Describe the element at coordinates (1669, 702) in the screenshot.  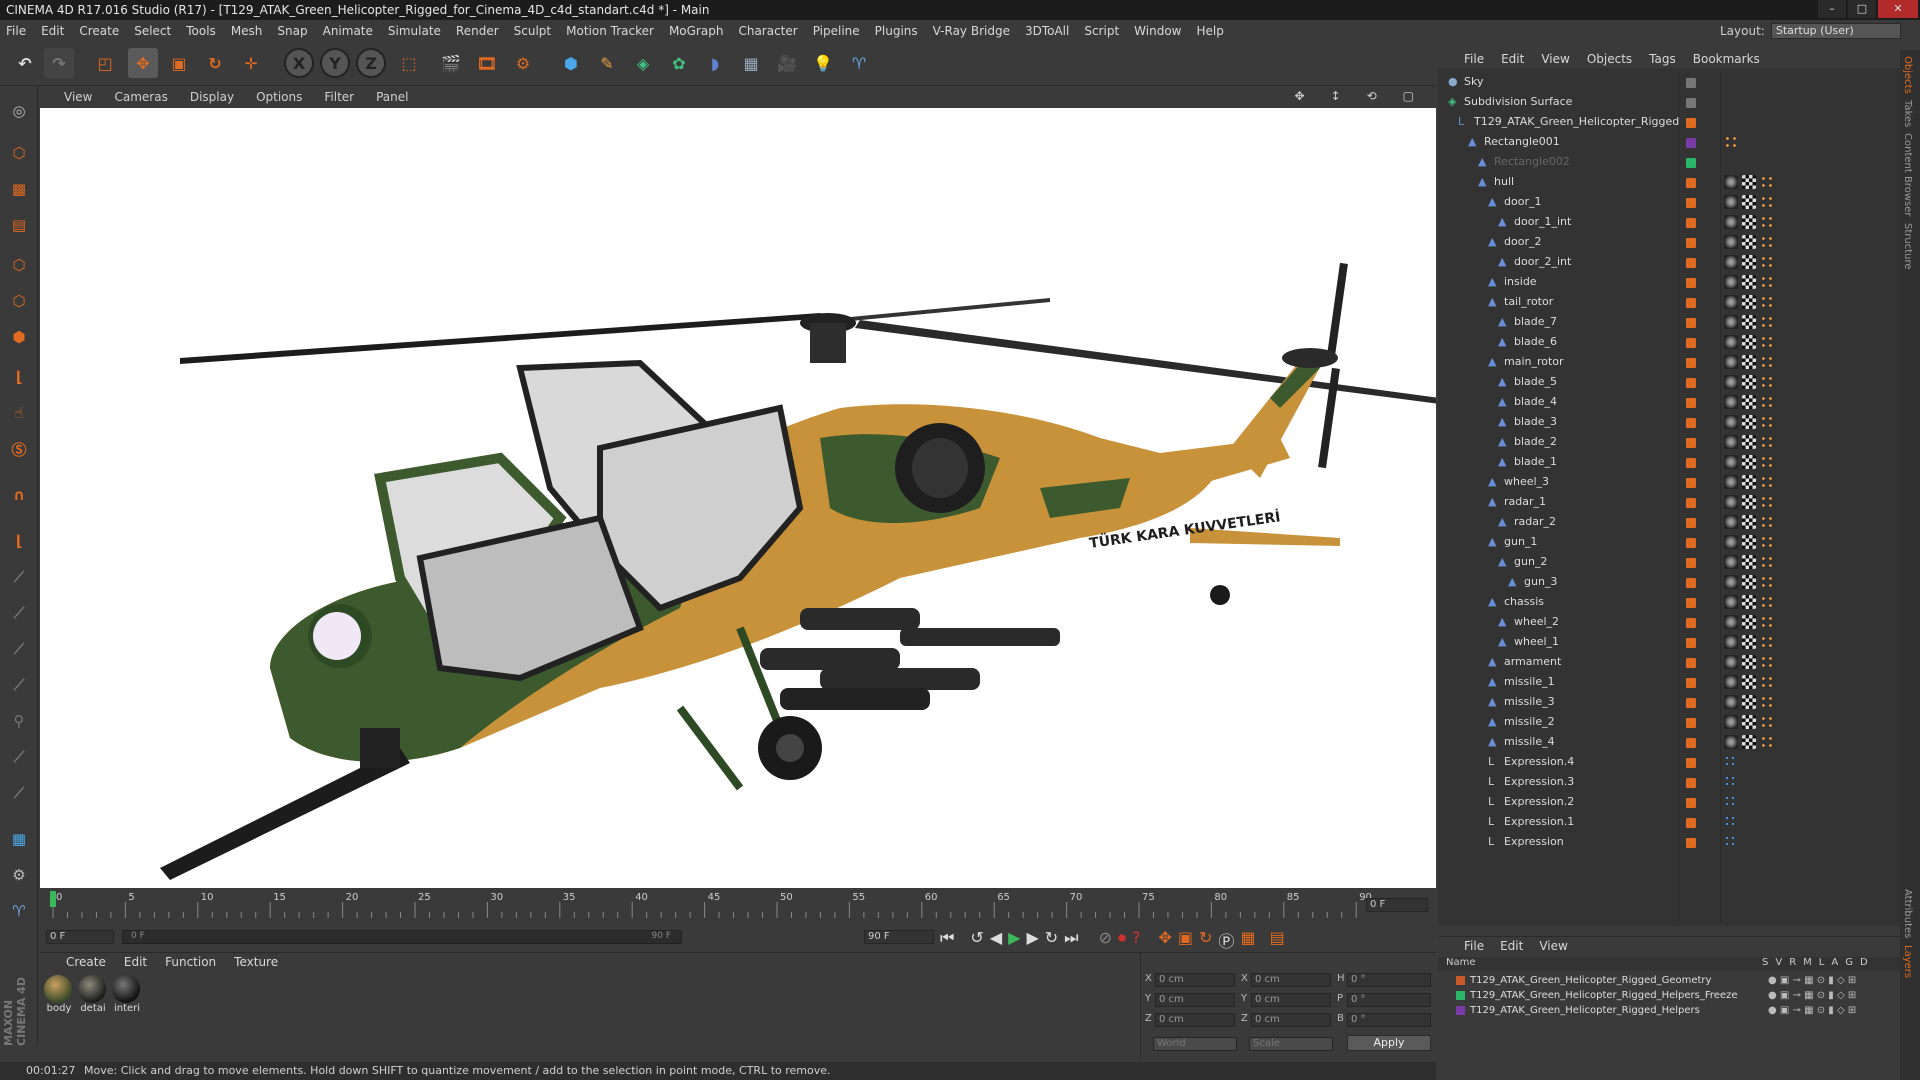
I see `object-row: ▲ missile_3` at that location.